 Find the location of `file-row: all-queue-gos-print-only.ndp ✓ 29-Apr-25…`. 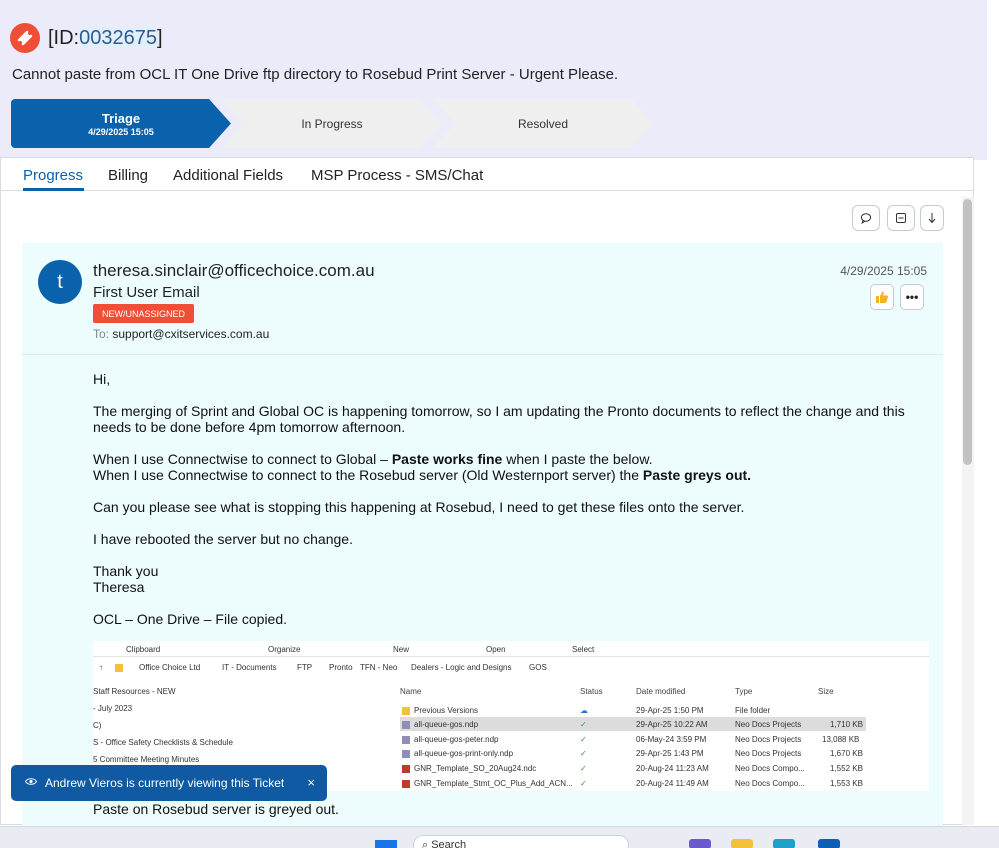

file-row: all-queue-gos-print-only.ndp ✓ 29-Apr-25… is located at coordinates (633, 753).